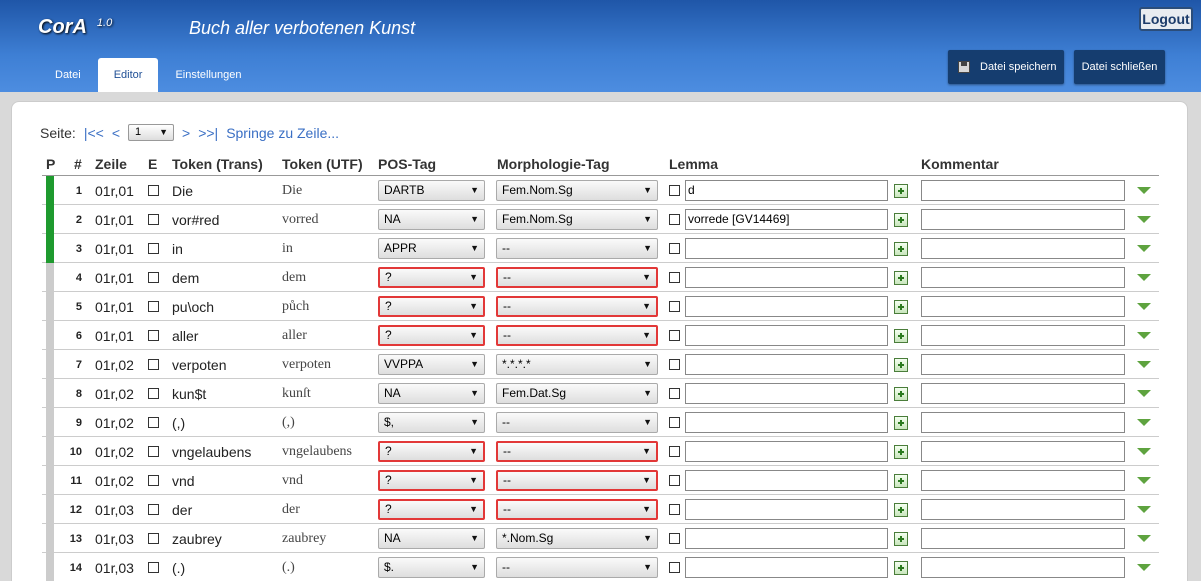  What do you see at coordinates (577, 219) in the screenshot?
I see `morph-tag-select: Fem.Nom.Sg ▼` at bounding box center [577, 219].